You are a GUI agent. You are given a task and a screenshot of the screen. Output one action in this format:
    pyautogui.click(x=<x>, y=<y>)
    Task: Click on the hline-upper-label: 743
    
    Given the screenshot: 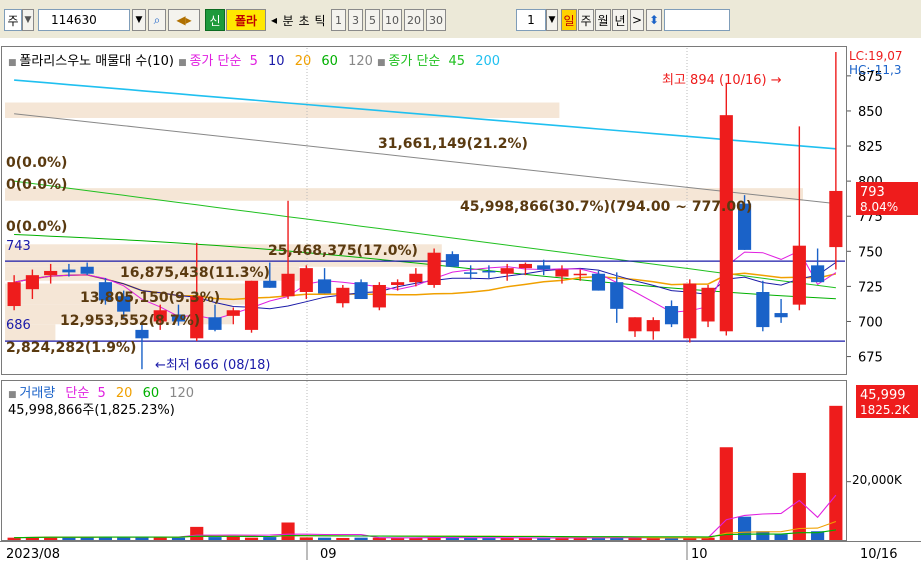 What is the action you would take?
    pyautogui.click(x=18, y=246)
    